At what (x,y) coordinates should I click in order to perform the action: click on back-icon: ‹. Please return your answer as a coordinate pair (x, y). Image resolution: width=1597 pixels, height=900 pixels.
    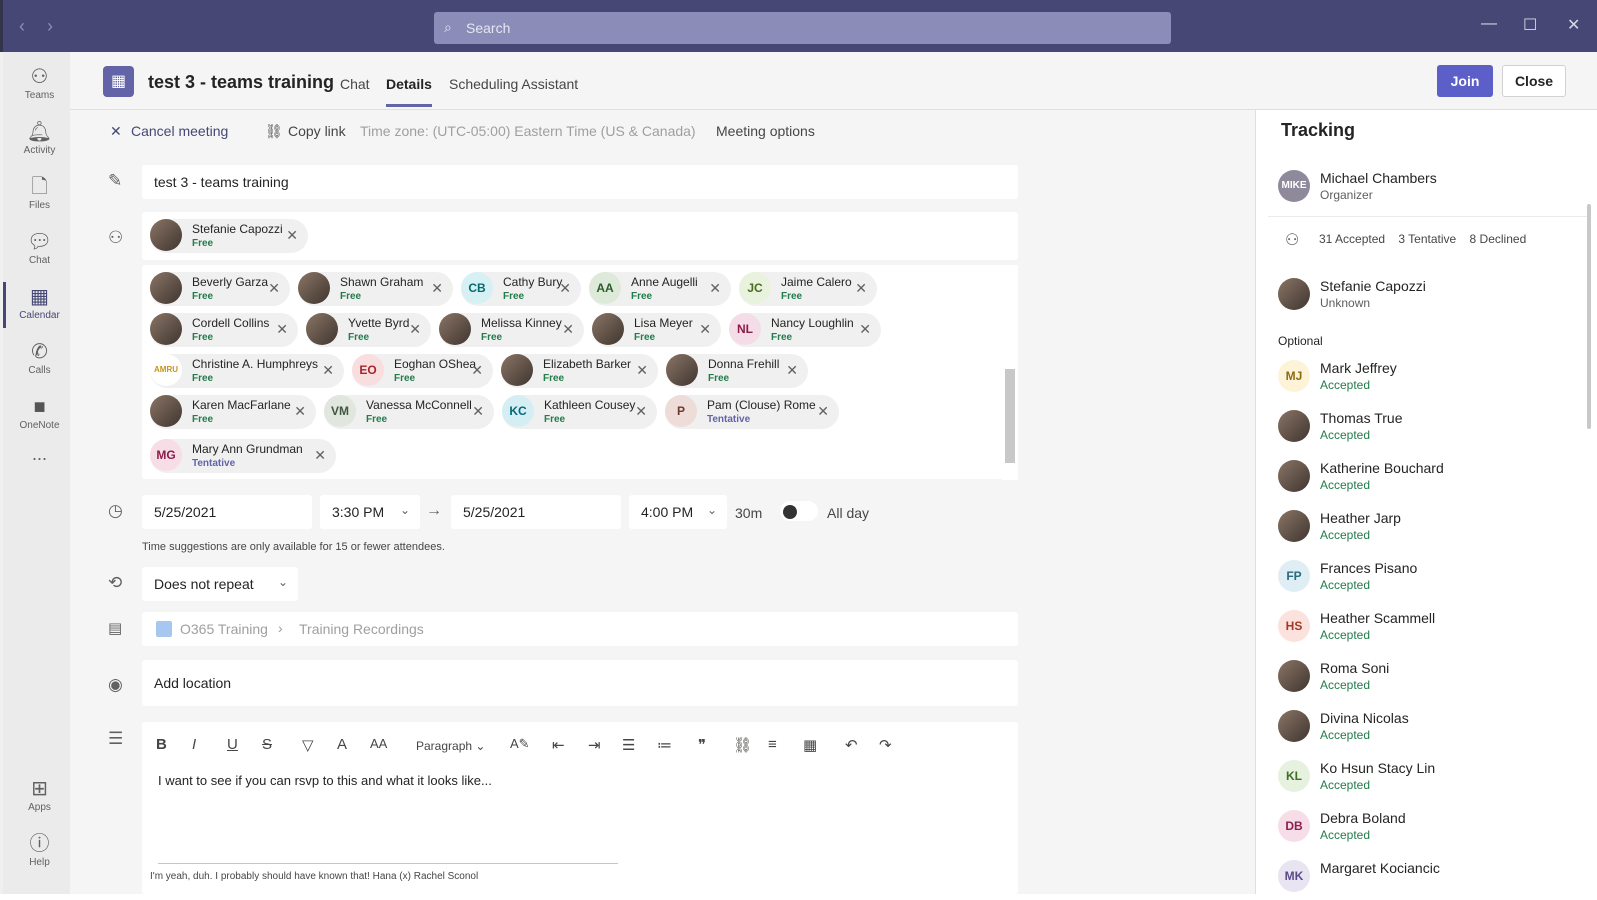
    Looking at the image, I should click on (22, 26).